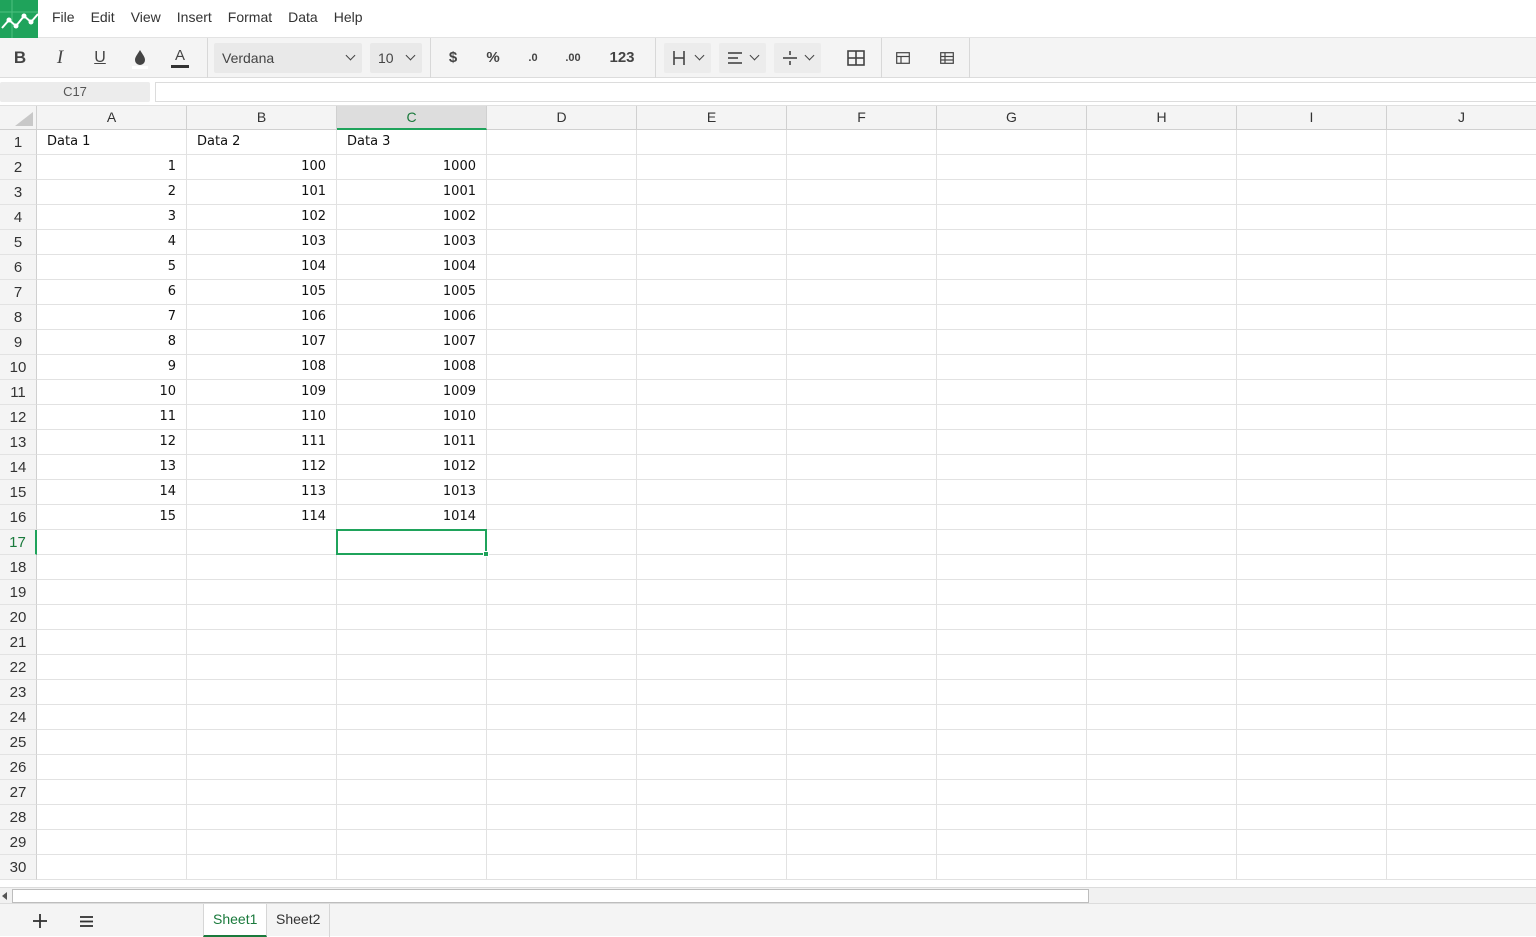 The image size is (1536, 937). What do you see at coordinates (112, 667) in the screenshot?
I see `cell-a22` at bounding box center [112, 667].